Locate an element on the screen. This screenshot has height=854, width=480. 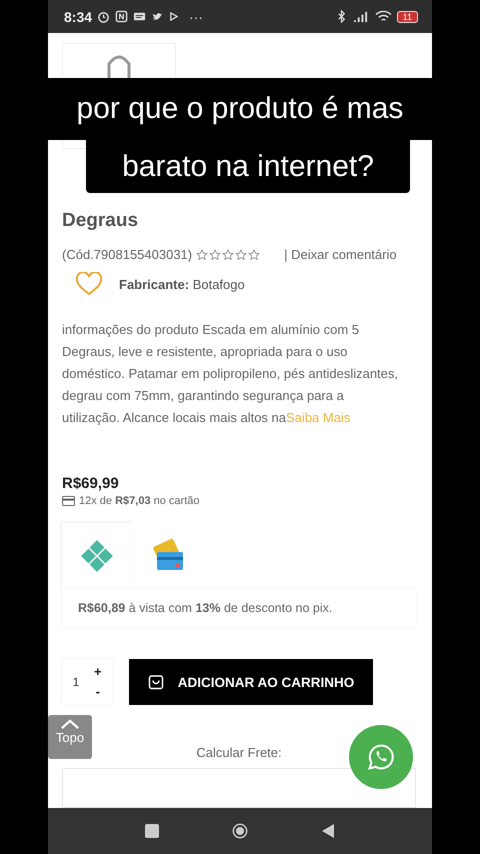
decrease-button: - is located at coordinates (98, 692).